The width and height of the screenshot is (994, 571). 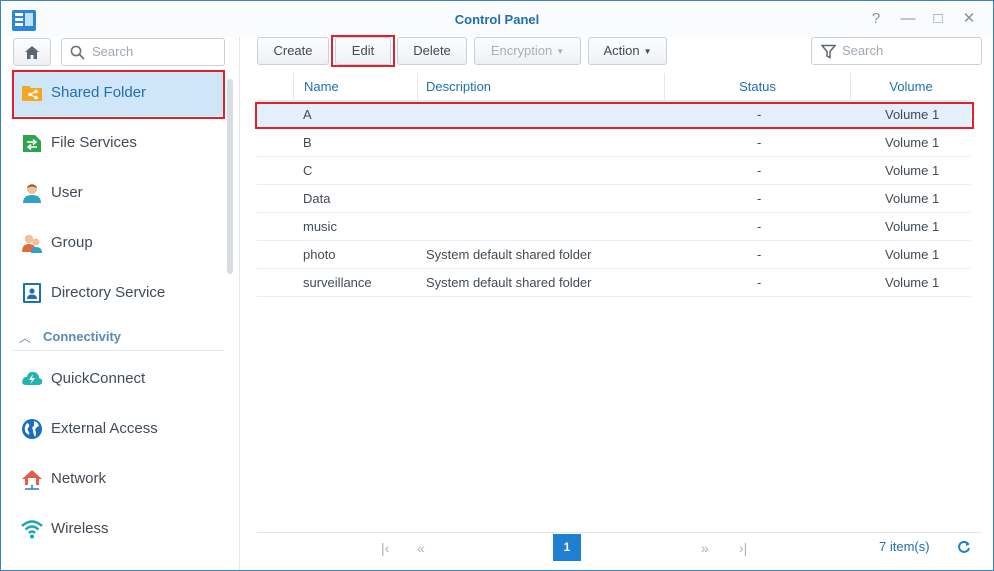 What do you see at coordinates (32, 378) in the screenshot?
I see `quickconnect-icon` at bounding box center [32, 378].